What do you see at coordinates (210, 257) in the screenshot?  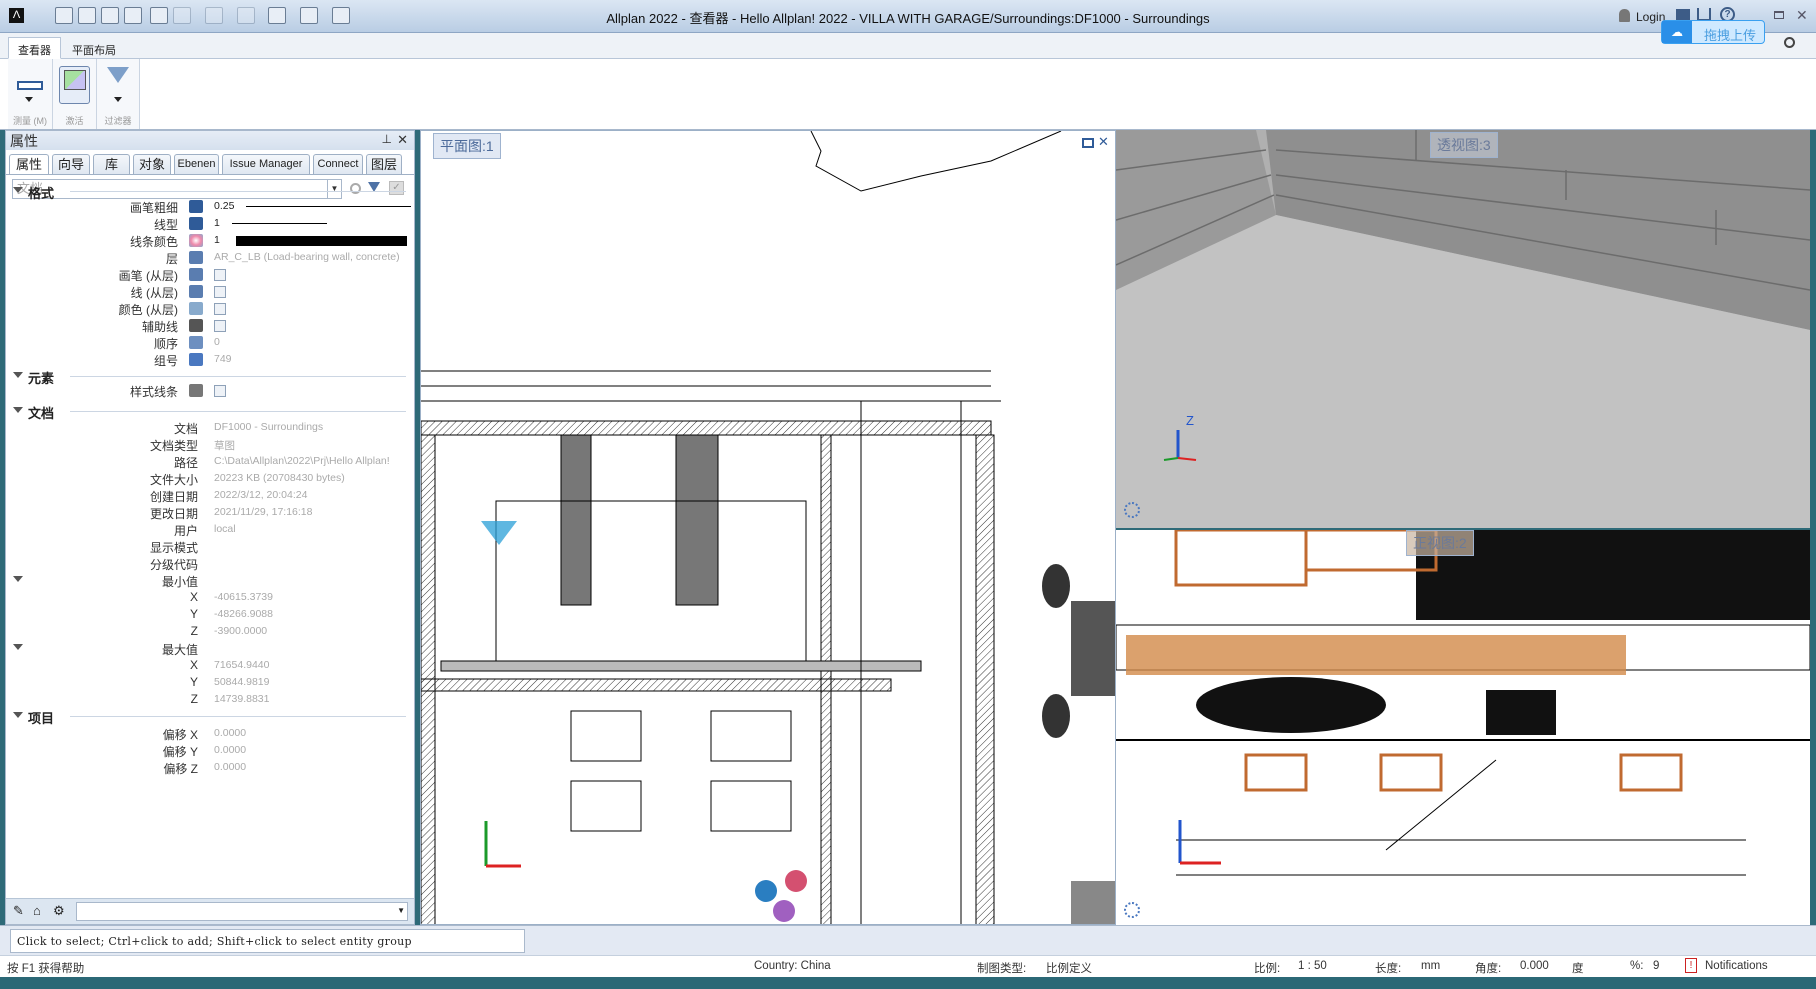 I see `property-row: 层 AR_C_LB (Load-bearing wall, concrete)` at bounding box center [210, 257].